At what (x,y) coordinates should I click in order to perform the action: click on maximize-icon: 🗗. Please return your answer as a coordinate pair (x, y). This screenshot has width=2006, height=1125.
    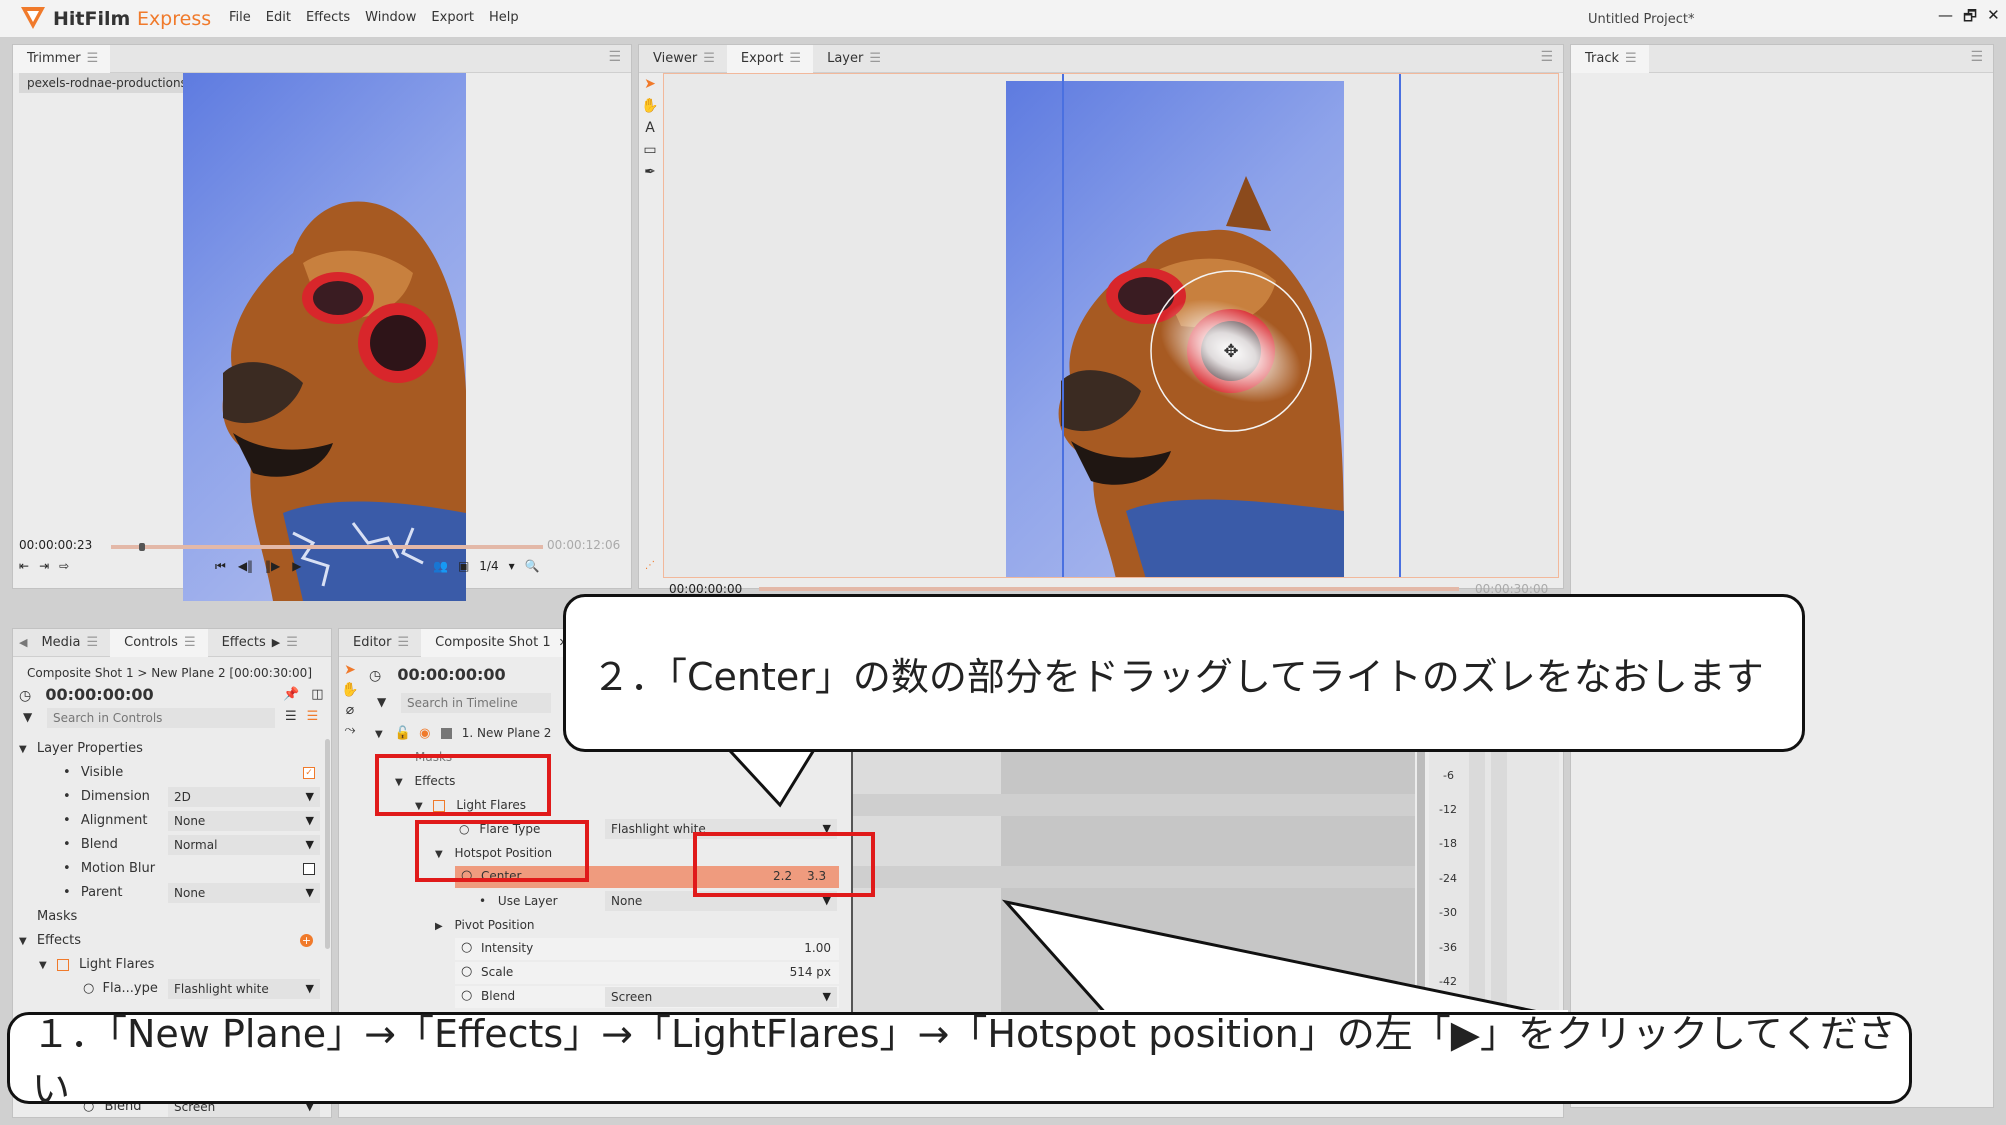
    Looking at the image, I should click on (1970, 18).